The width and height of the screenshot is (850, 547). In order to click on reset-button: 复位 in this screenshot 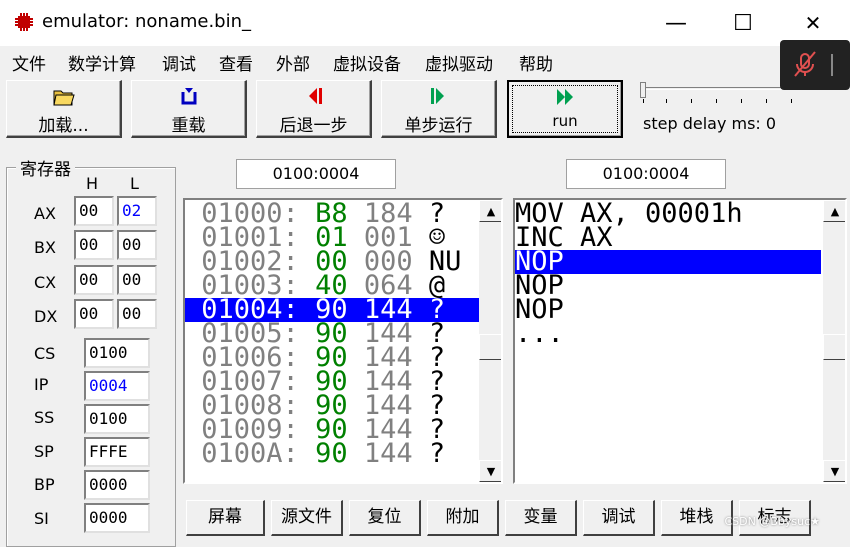, I will do `click(385, 518)`.